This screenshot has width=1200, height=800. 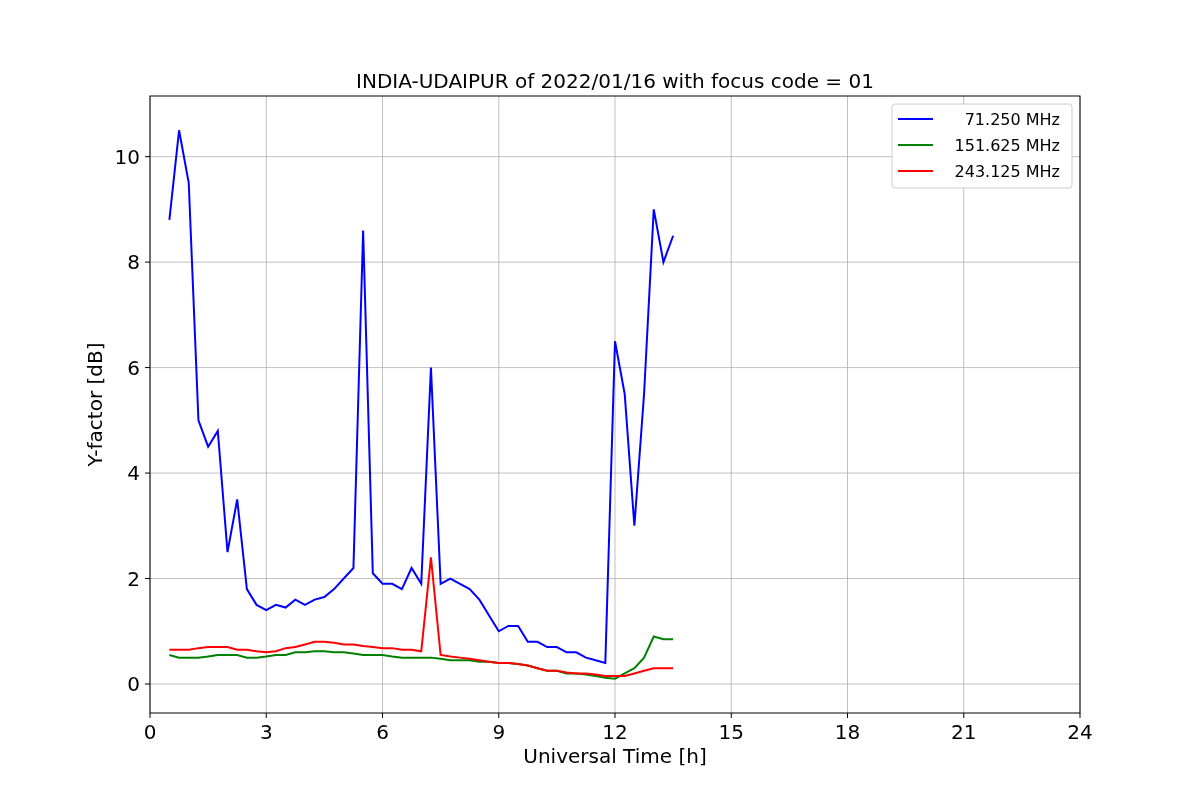 What do you see at coordinates (499, 732) in the screenshot?
I see `tick-label: 9` at bounding box center [499, 732].